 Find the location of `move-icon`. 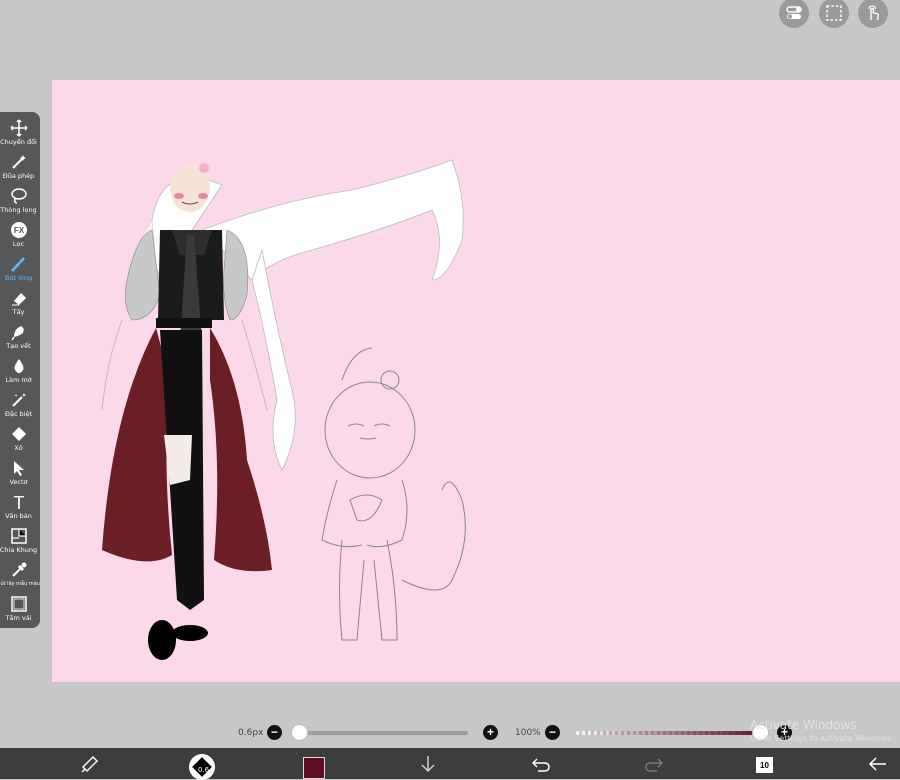

move-icon is located at coordinates (18, 128).